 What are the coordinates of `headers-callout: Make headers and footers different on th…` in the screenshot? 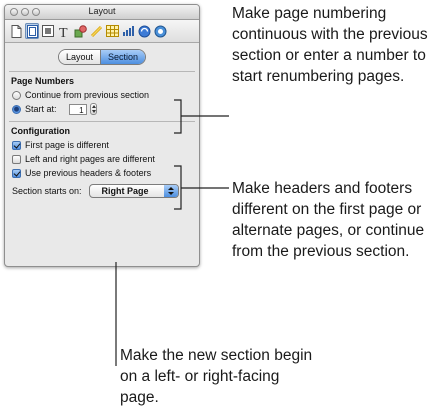 It's located at (328, 220).